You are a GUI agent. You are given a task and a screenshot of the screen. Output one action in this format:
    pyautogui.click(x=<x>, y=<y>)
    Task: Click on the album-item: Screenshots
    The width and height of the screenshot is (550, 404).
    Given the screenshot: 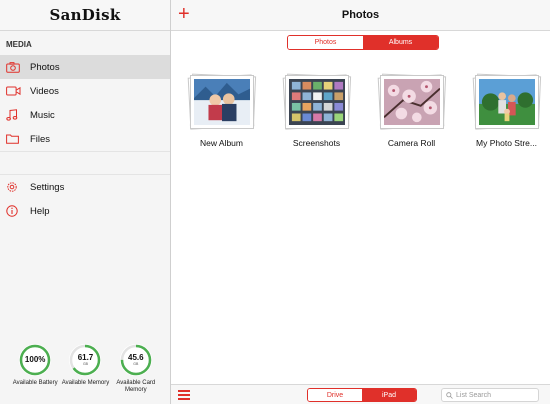 What is the action you would take?
    pyautogui.click(x=316, y=110)
    